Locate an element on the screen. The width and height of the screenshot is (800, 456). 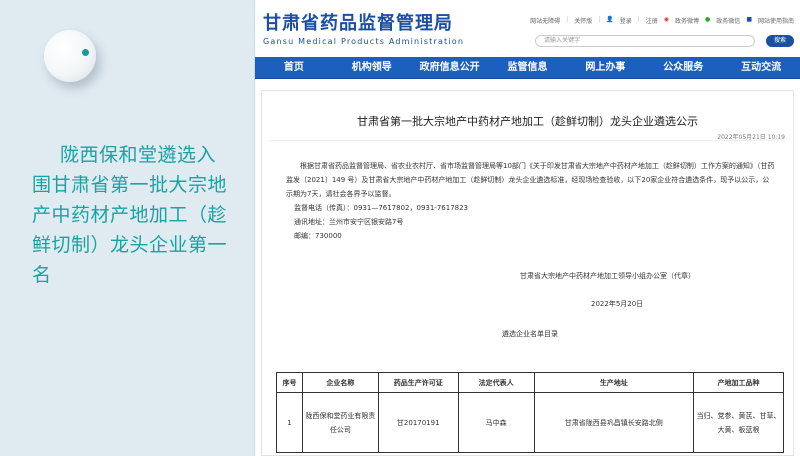
cell-representative: 马中森 is located at coordinates (496, 422).